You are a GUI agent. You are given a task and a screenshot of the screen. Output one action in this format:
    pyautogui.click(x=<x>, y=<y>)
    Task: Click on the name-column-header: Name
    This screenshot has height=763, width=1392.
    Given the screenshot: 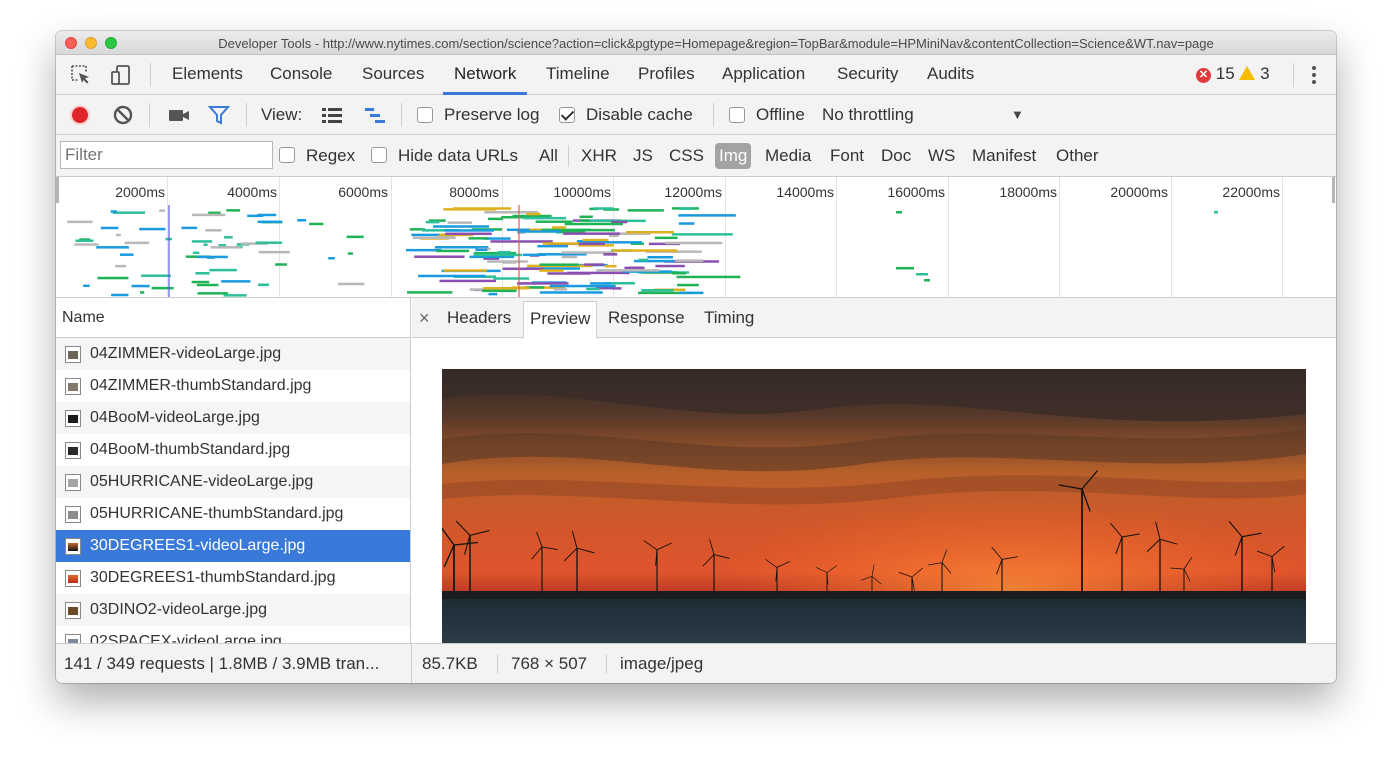 What is the action you would take?
    pyautogui.click(x=233, y=318)
    